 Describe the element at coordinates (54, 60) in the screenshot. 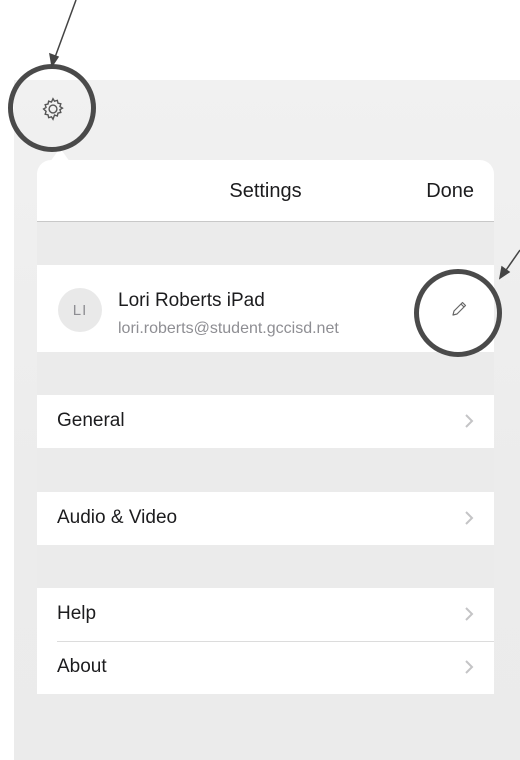

I see `gear-arrowhead` at that location.